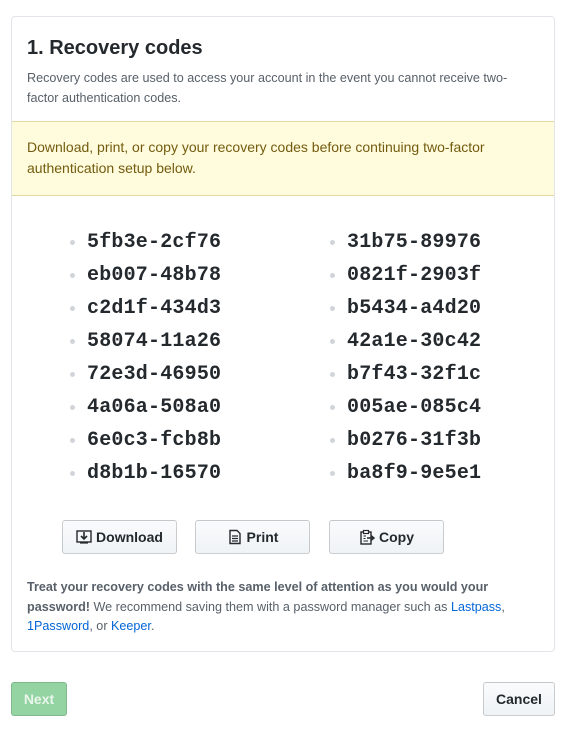  What do you see at coordinates (476, 607) in the screenshot?
I see `lastpass-link: Lastpass` at bounding box center [476, 607].